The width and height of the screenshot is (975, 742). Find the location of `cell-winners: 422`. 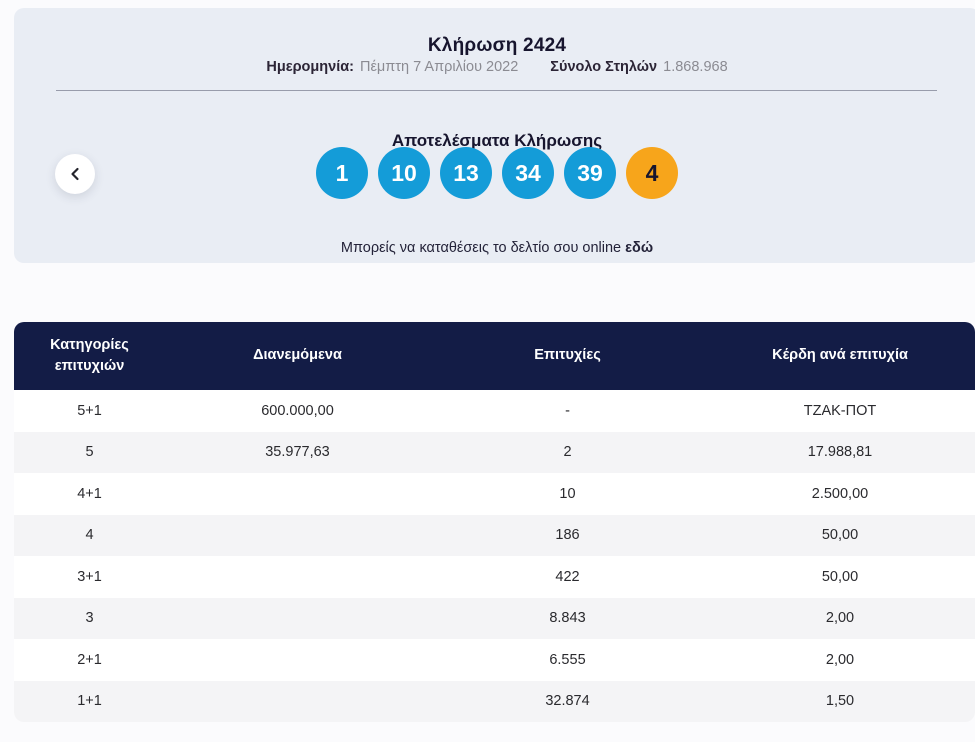

cell-winners: 422 is located at coordinates (567, 576).